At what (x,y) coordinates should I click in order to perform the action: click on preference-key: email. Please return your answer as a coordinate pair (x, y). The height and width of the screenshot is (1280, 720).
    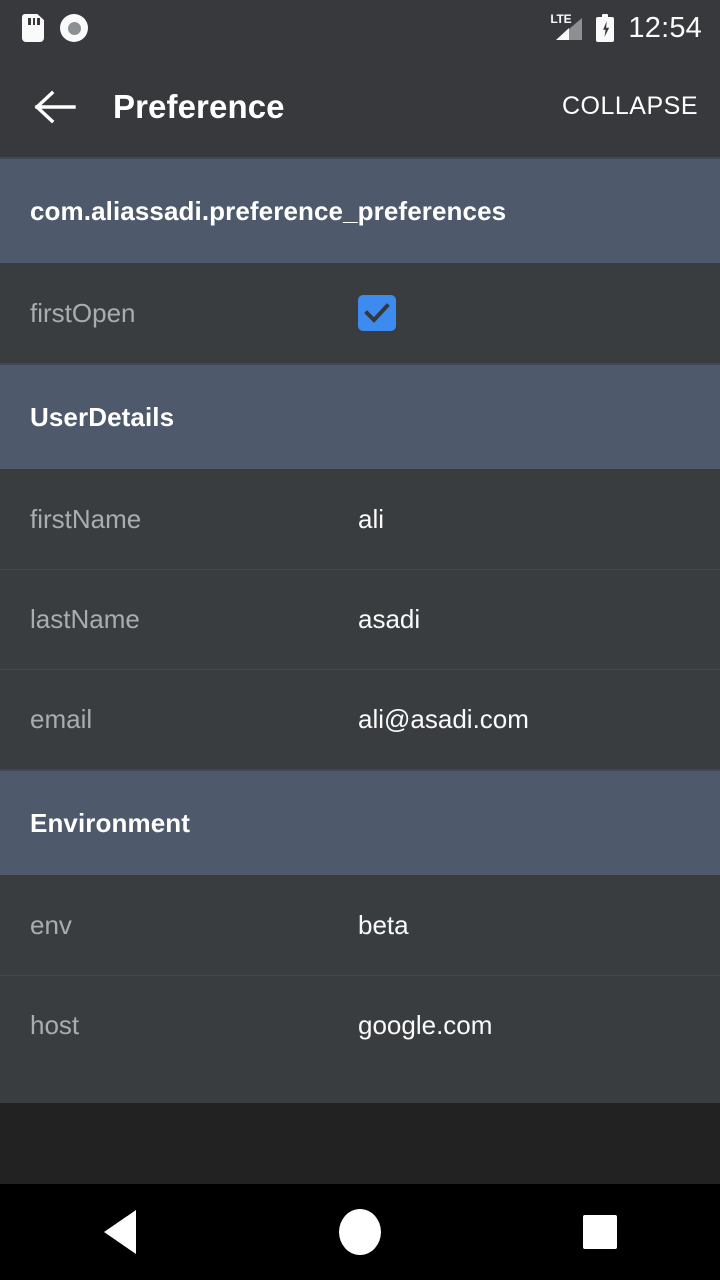
    Looking at the image, I should click on (61, 719).